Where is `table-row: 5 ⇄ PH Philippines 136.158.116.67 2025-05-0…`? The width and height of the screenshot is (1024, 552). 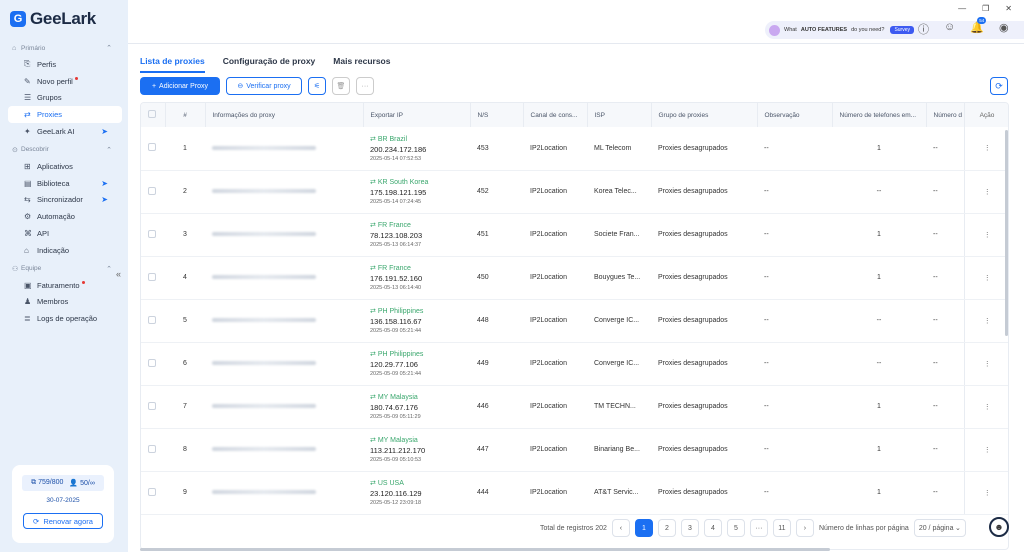 table-row: 5 ⇄ PH Philippines 136.158.116.67 2025-05-0… is located at coordinates (574, 321).